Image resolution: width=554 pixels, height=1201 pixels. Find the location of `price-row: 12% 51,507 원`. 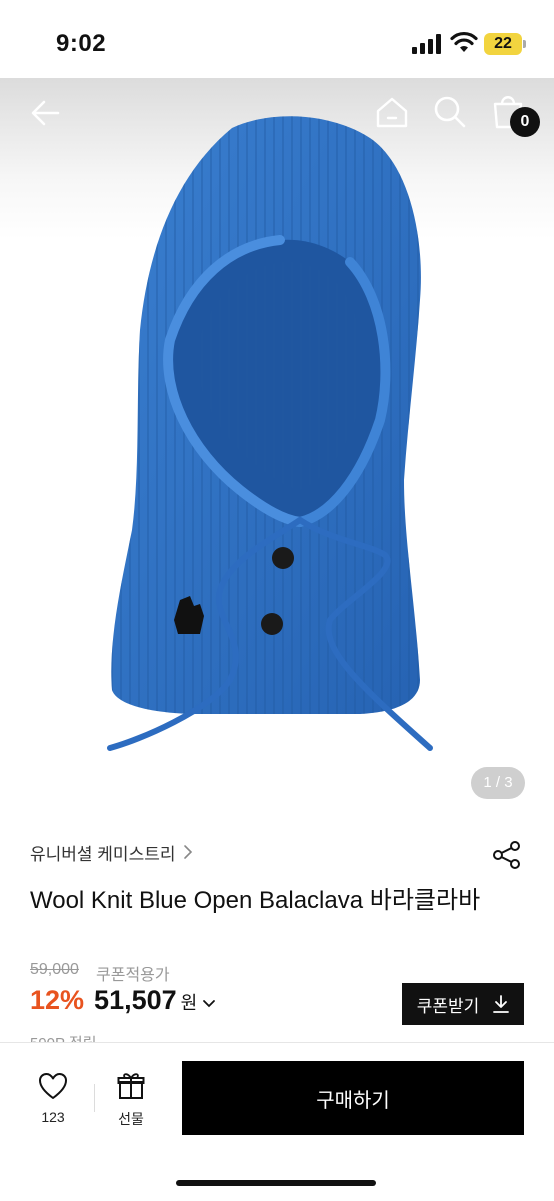

price-row: 12% 51,507 원 is located at coordinates (123, 1003).